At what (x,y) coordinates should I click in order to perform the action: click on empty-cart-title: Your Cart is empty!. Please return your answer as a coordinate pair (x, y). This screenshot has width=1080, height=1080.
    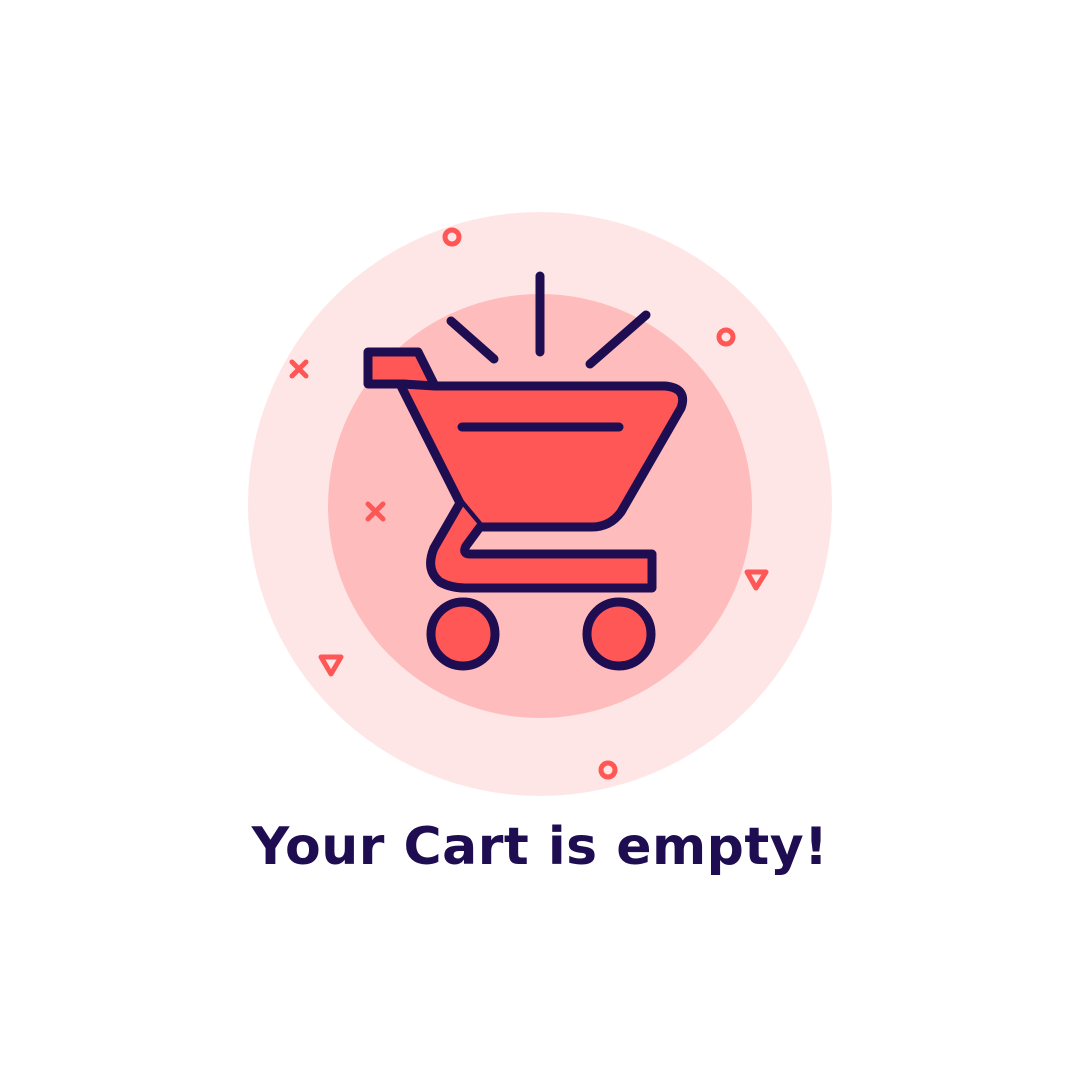
    Looking at the image, I should click on (540, 847).